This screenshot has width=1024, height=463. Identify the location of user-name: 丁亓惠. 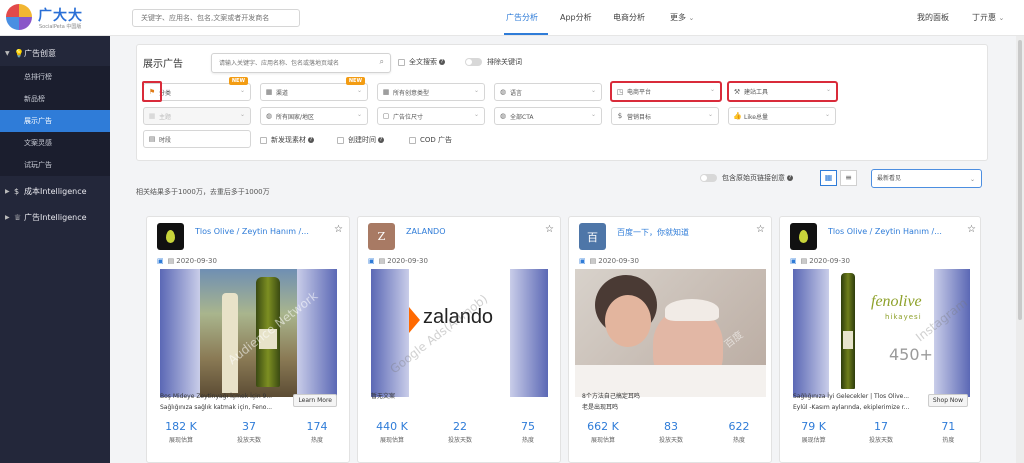
(984, 17).